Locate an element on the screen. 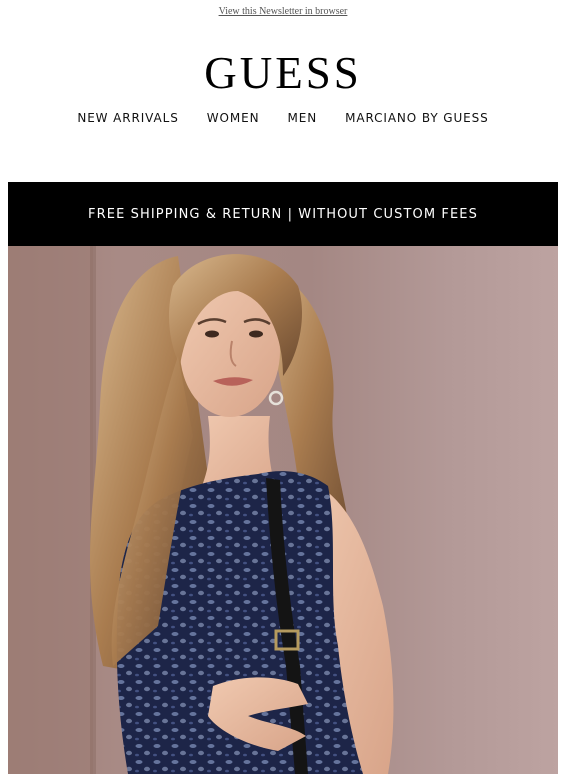 This screenshot has width=580, height=774. nav-item-new-arrivals: NEW ARRIVALS is located at coordinates (127, 118).